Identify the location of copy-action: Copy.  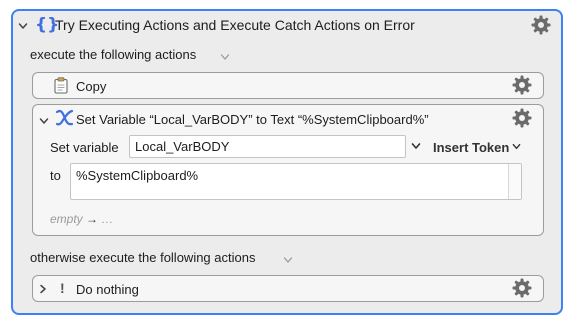
(288, 85).